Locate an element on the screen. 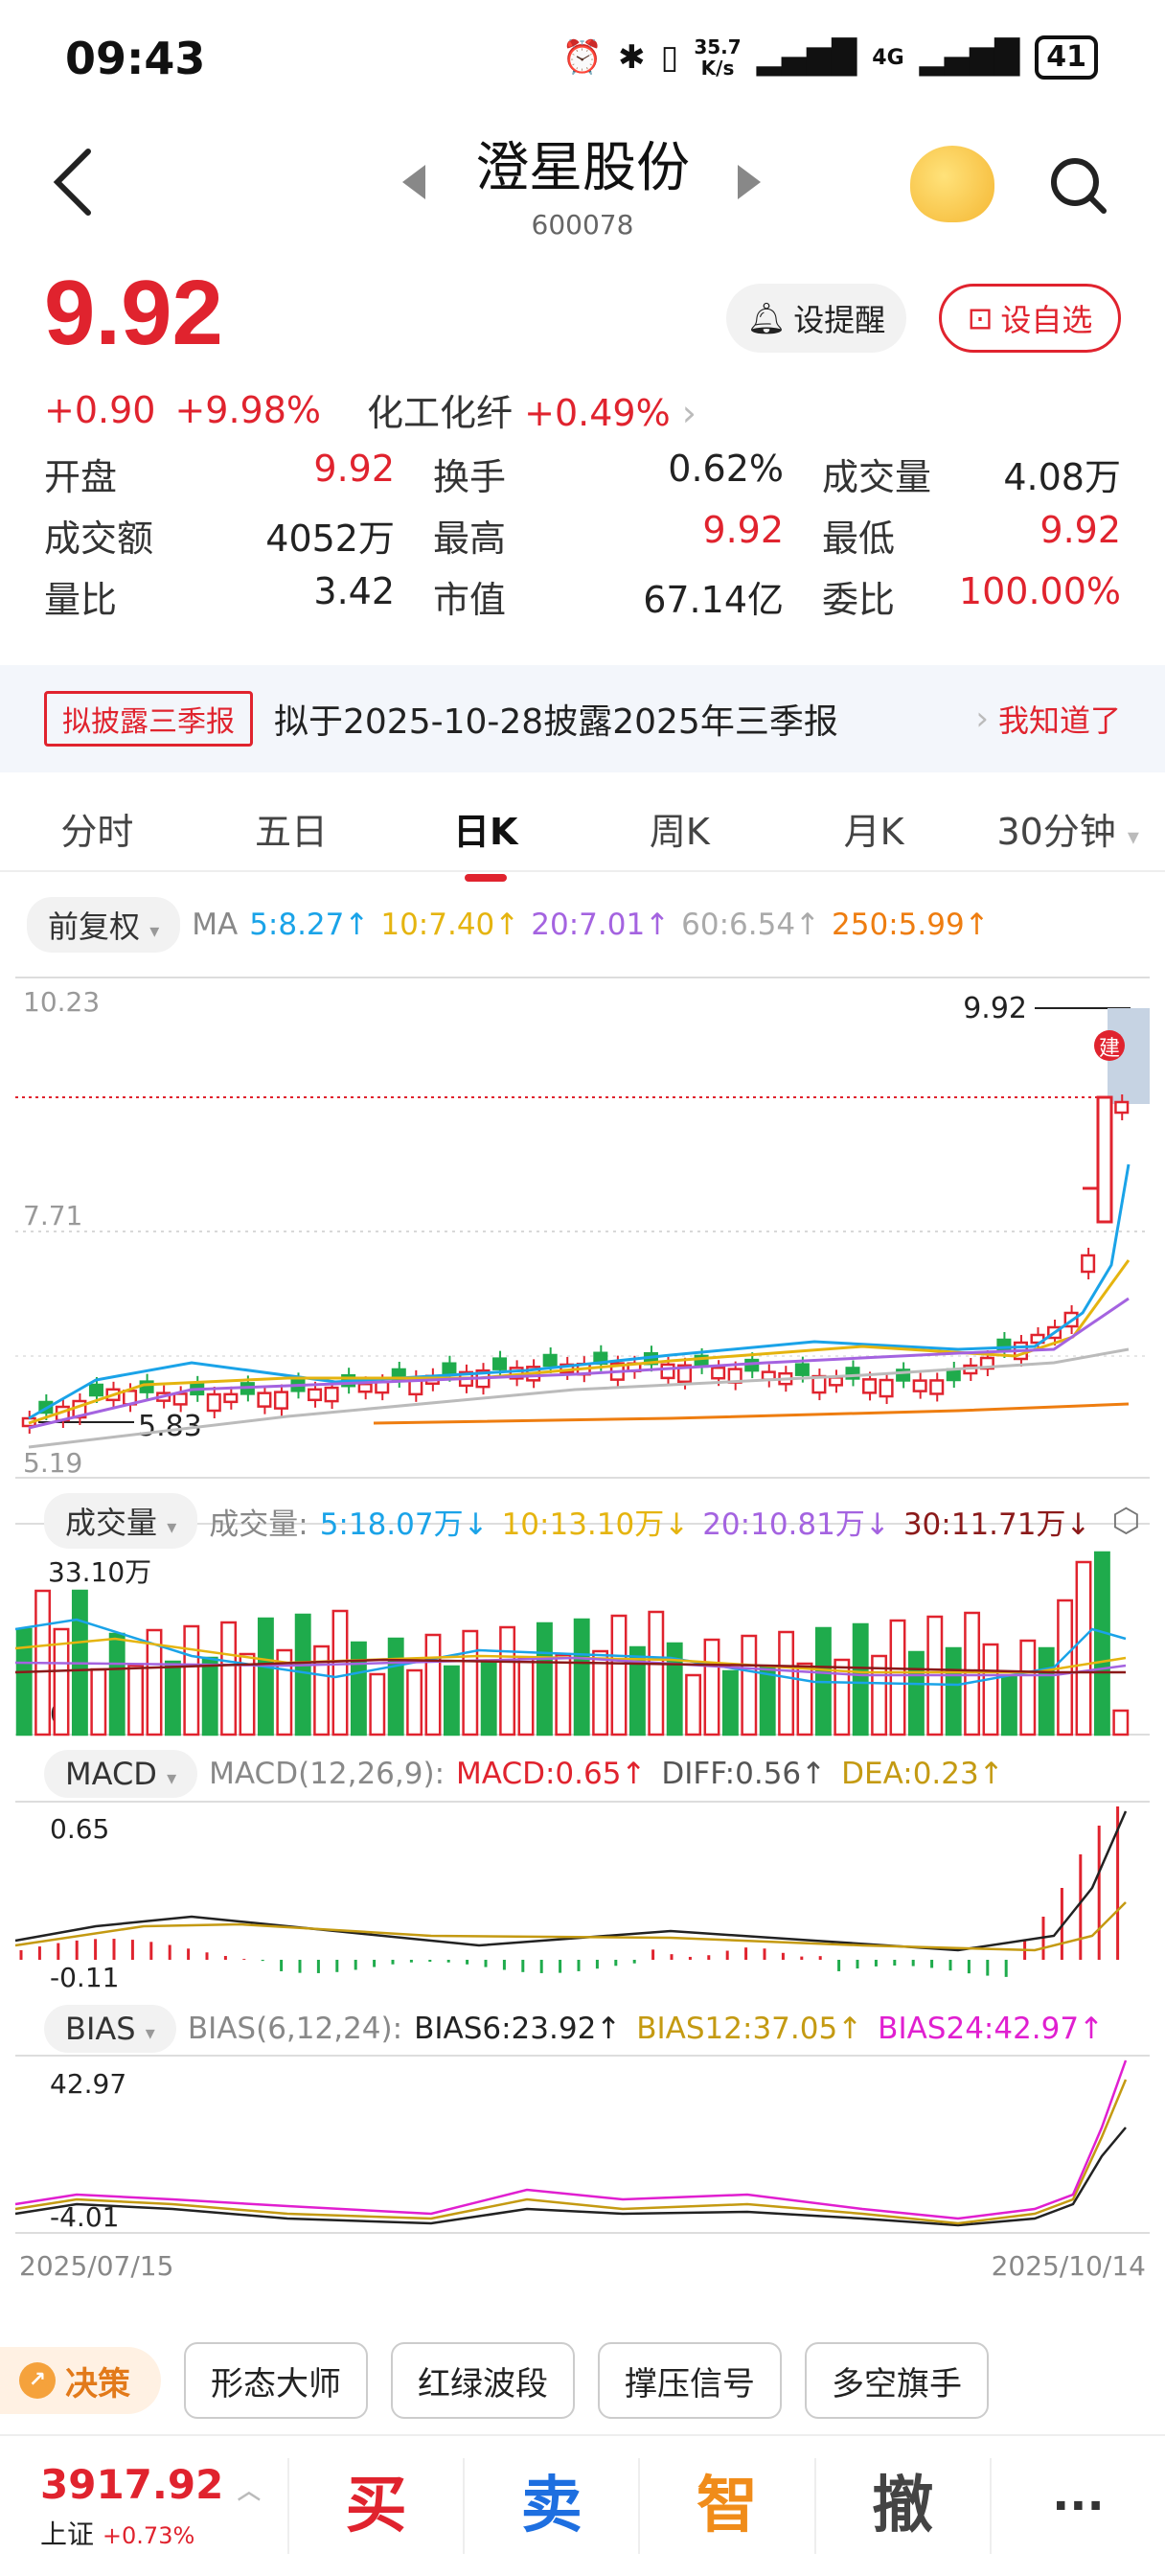 The height and width of the screenshot is (2576, 1165). report-banner: 拟披露三季报 拟于2025-10-28披露2025年三季报 › 我知道了 is located at coordinates (582, 718).